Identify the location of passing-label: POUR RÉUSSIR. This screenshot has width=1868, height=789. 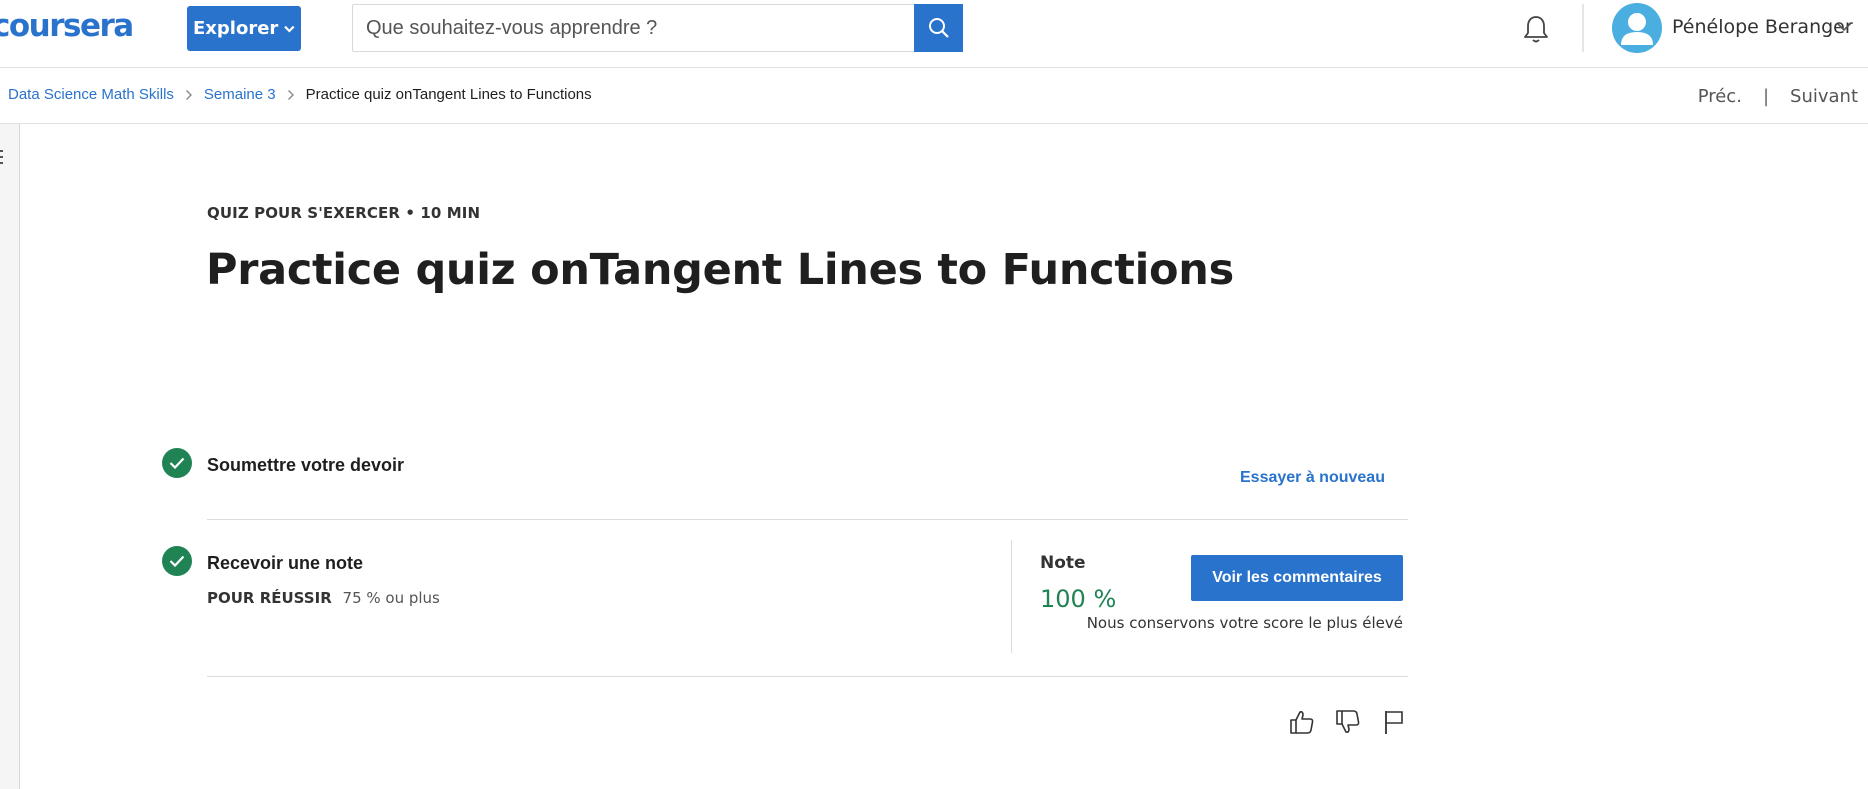
(269, 598).